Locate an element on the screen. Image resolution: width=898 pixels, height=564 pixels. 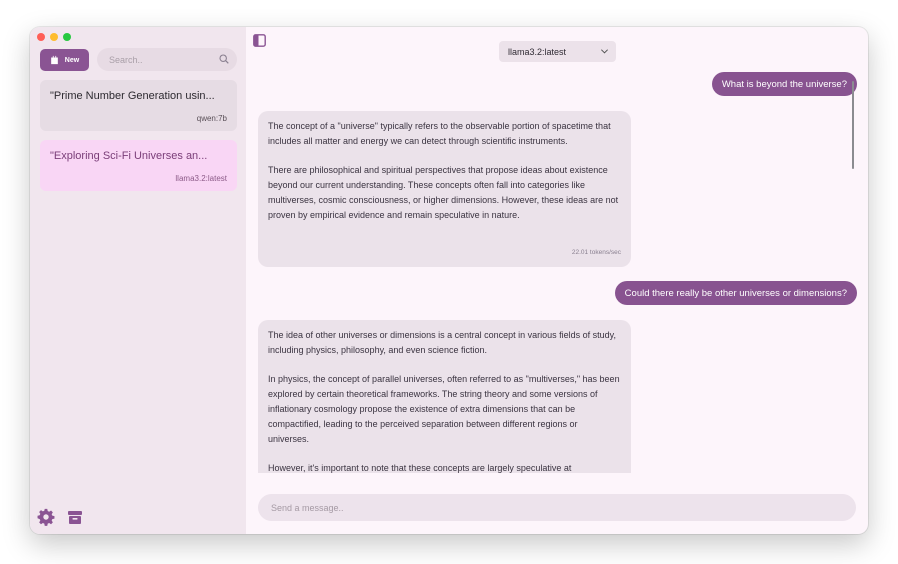
search-box is located at coordinates (167, 59).